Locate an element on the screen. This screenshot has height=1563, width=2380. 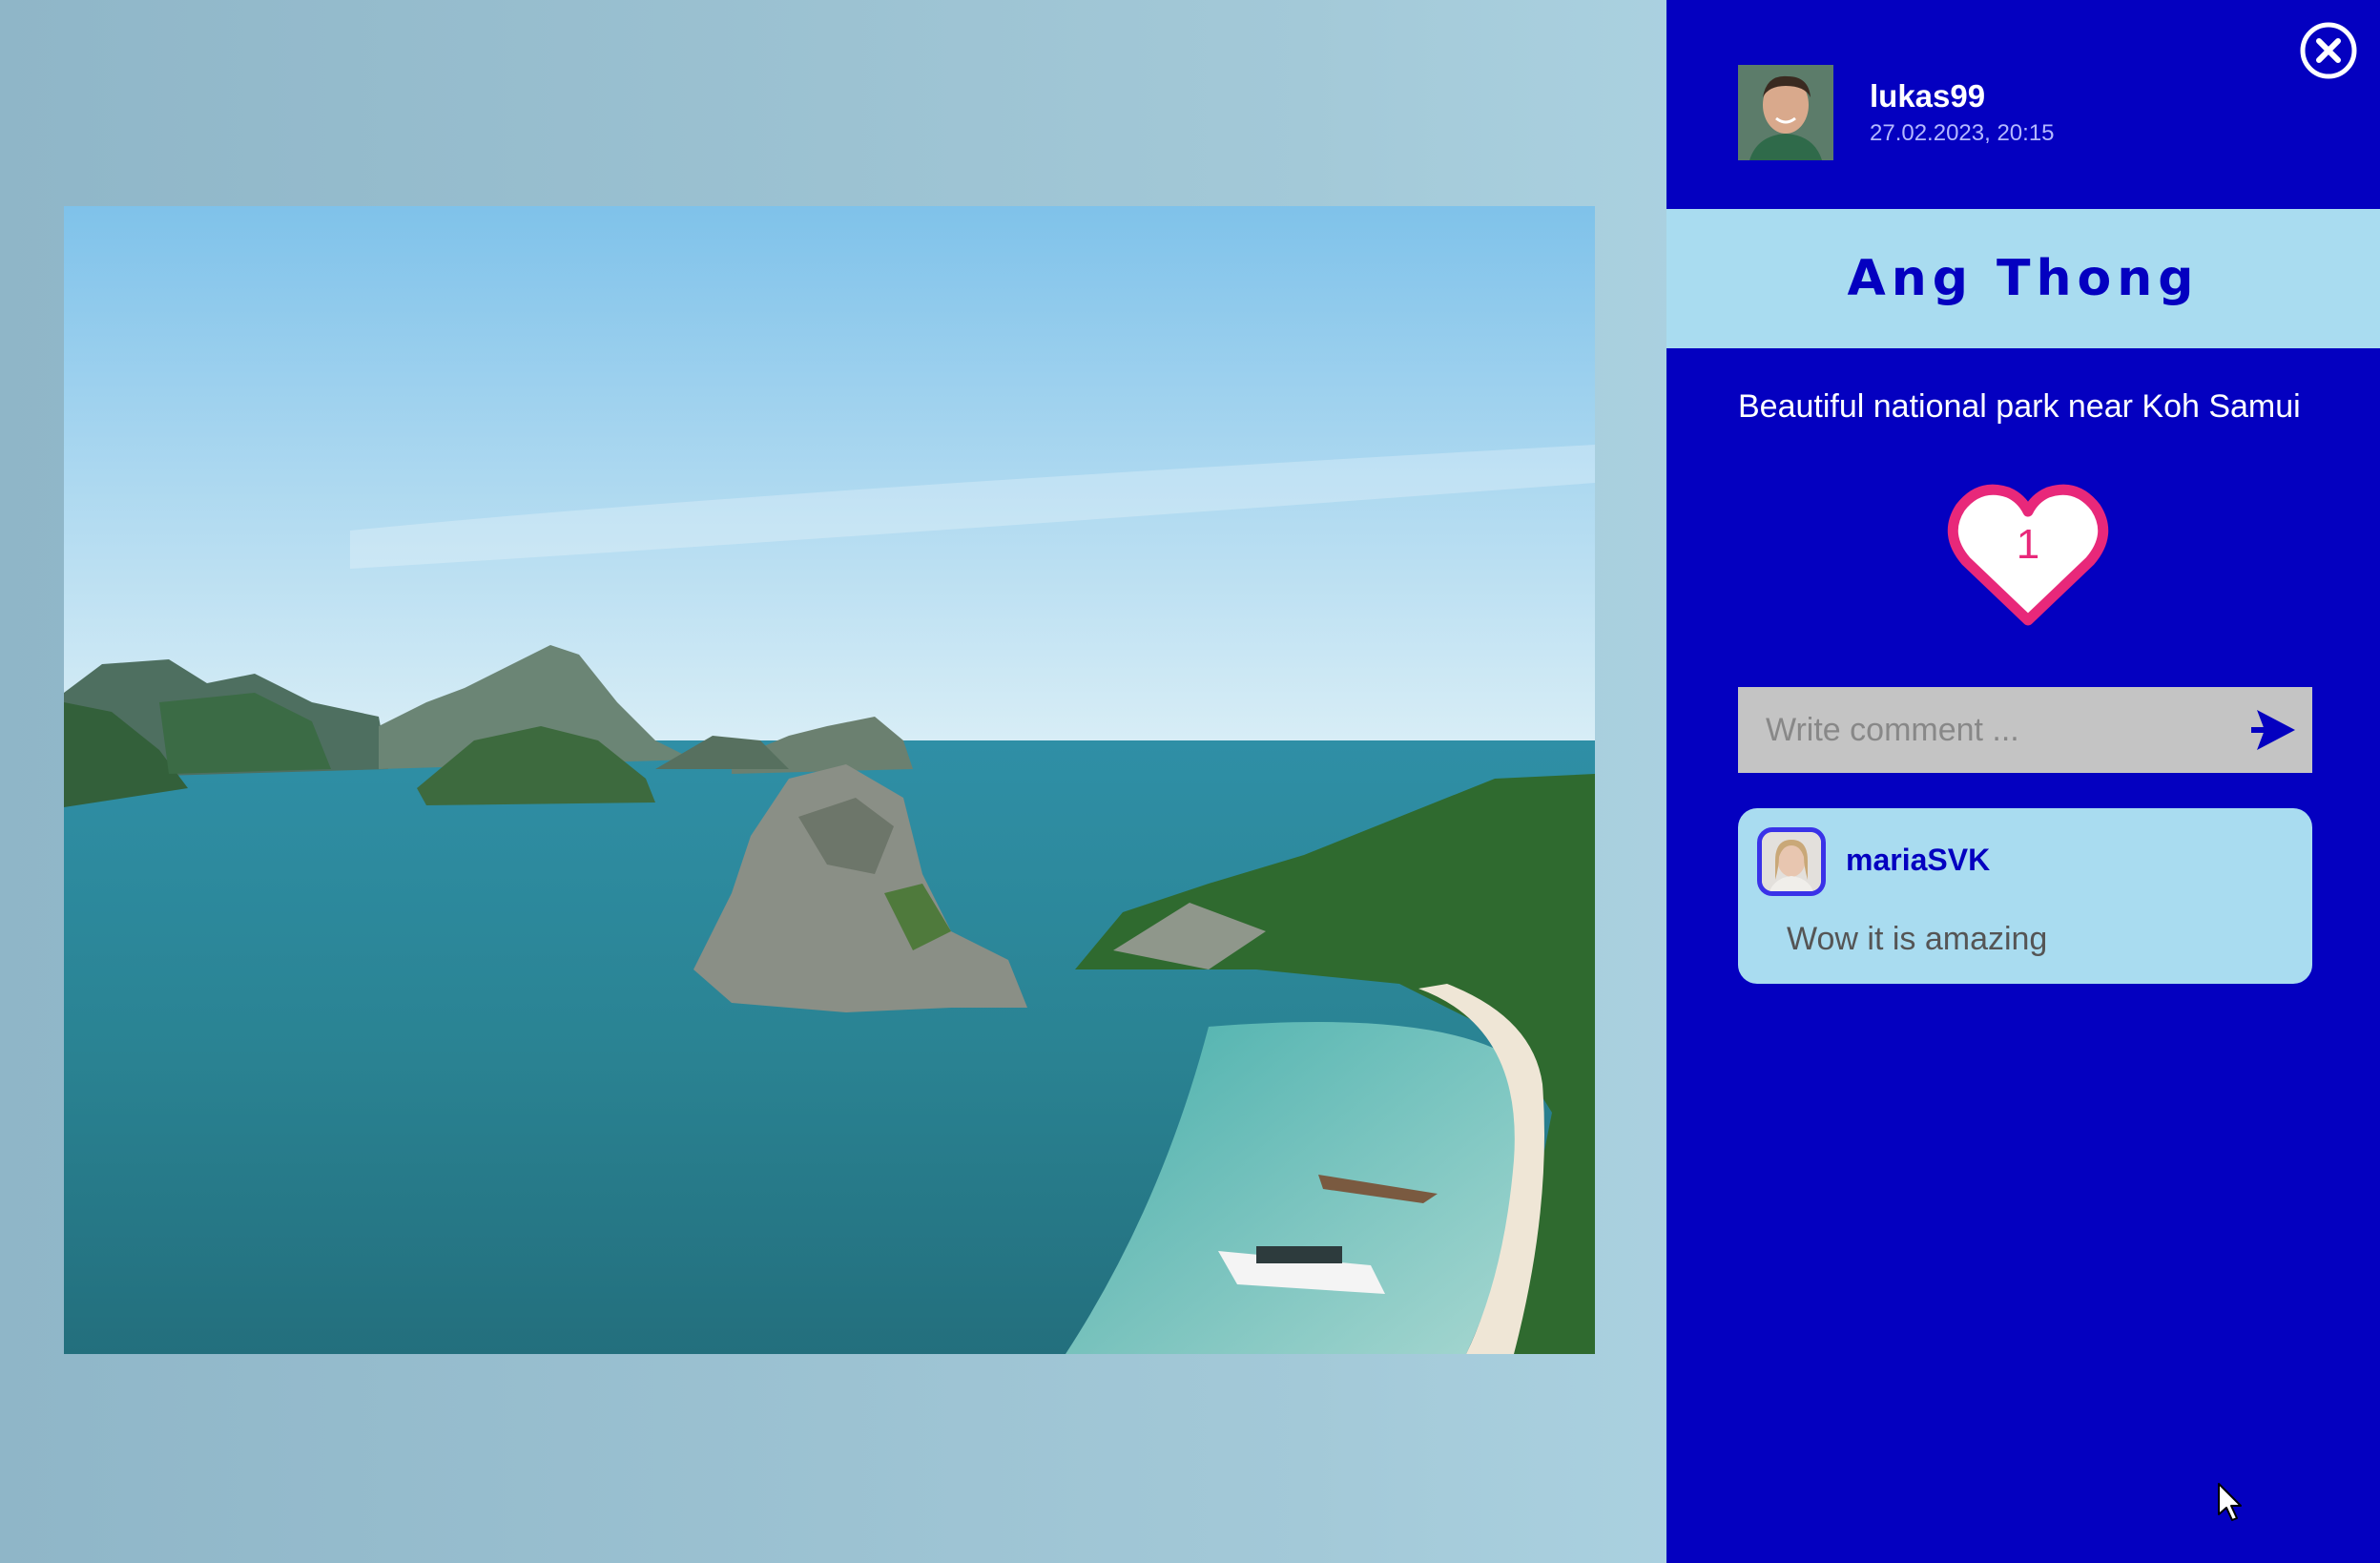
post-date: 27.02.2023, 20:15 is located at coordinates (1962, 133).